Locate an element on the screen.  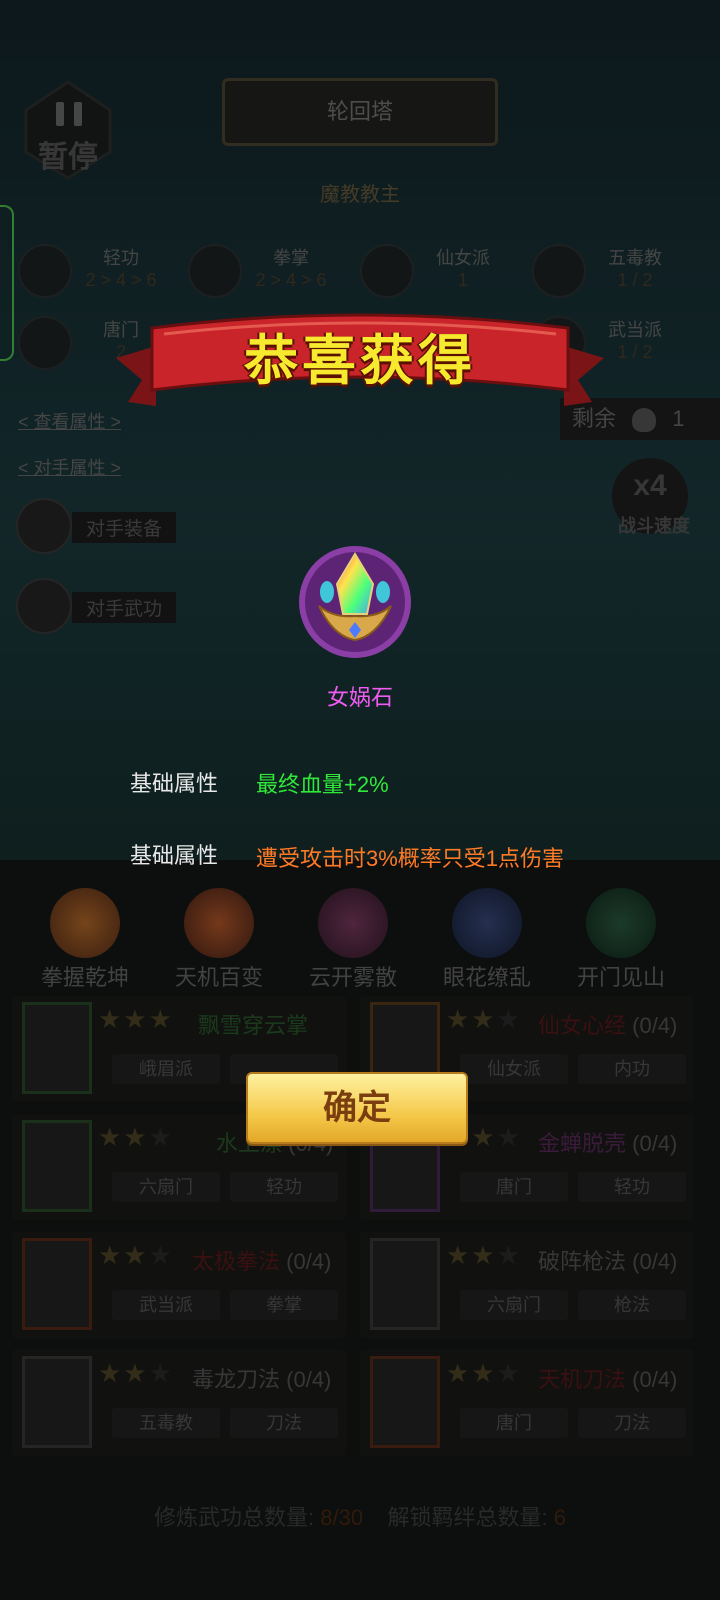
attribute-value: 最终血量+2% is located at coordinates (322, 784).